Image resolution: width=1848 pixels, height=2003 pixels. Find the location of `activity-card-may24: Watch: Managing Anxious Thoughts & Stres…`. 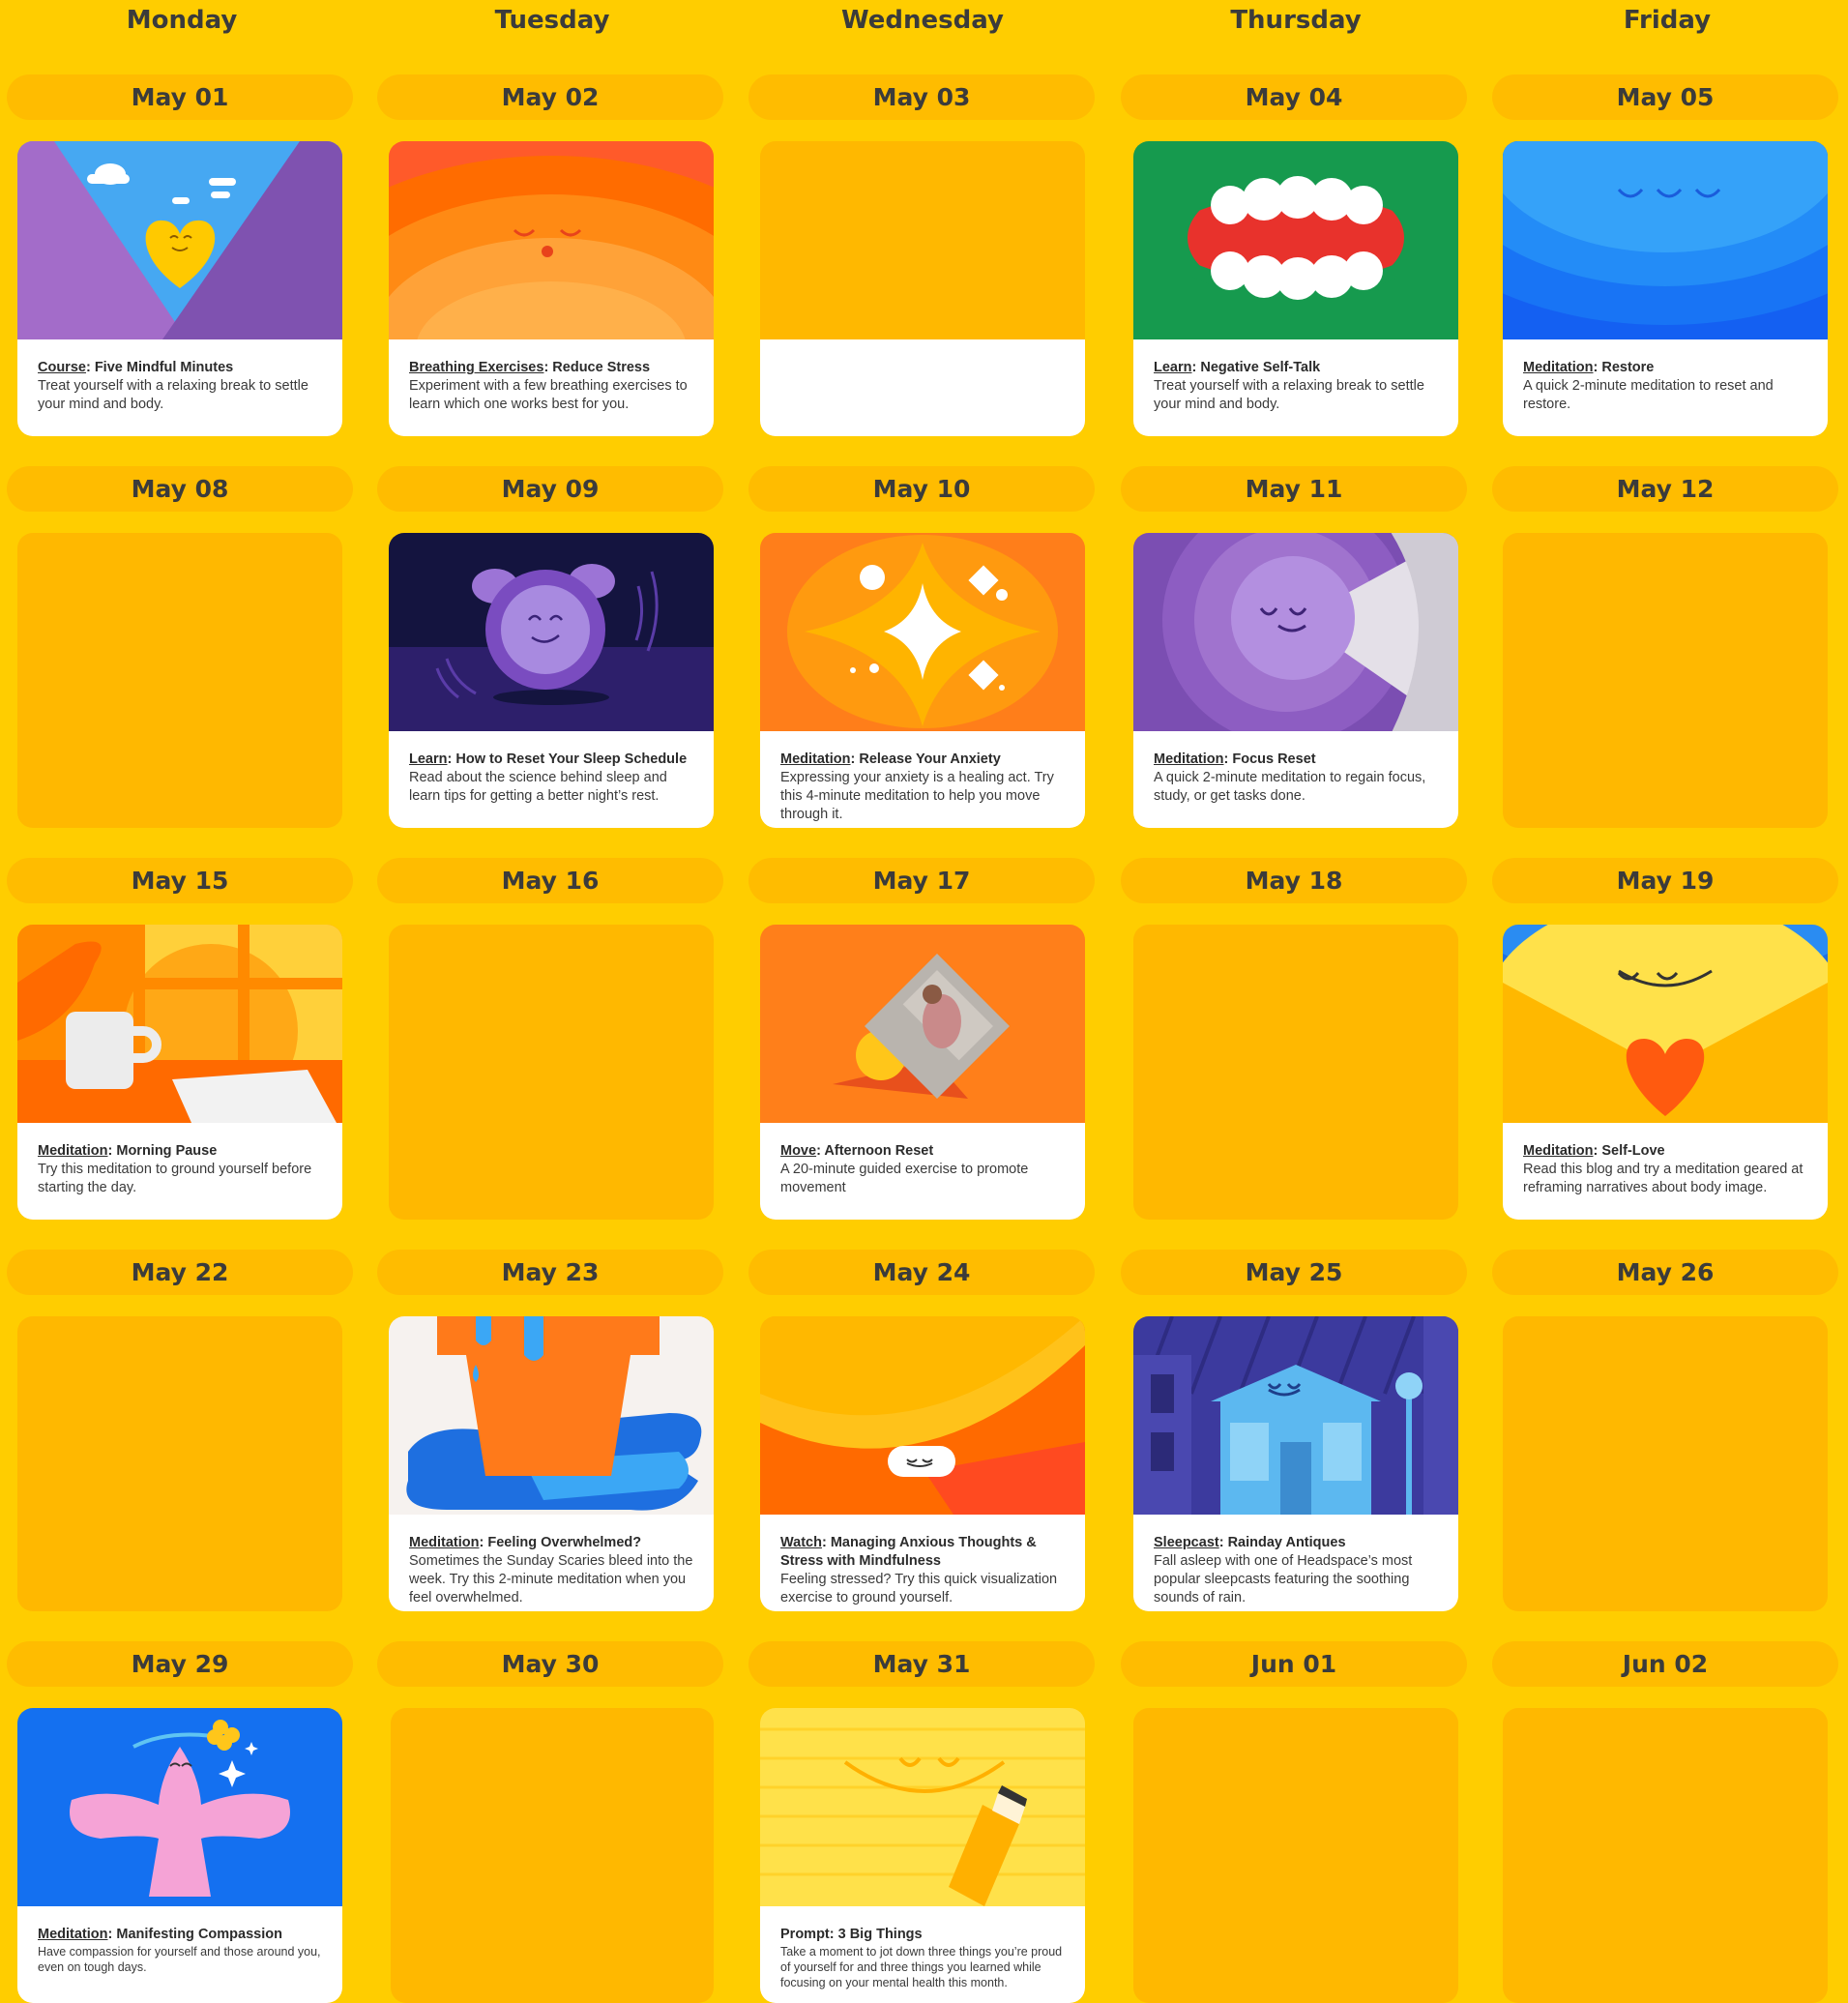

activity-card-may24: Watch: Managing Anxious Thoughts & Stres… is located at coordinates (923, 1463).